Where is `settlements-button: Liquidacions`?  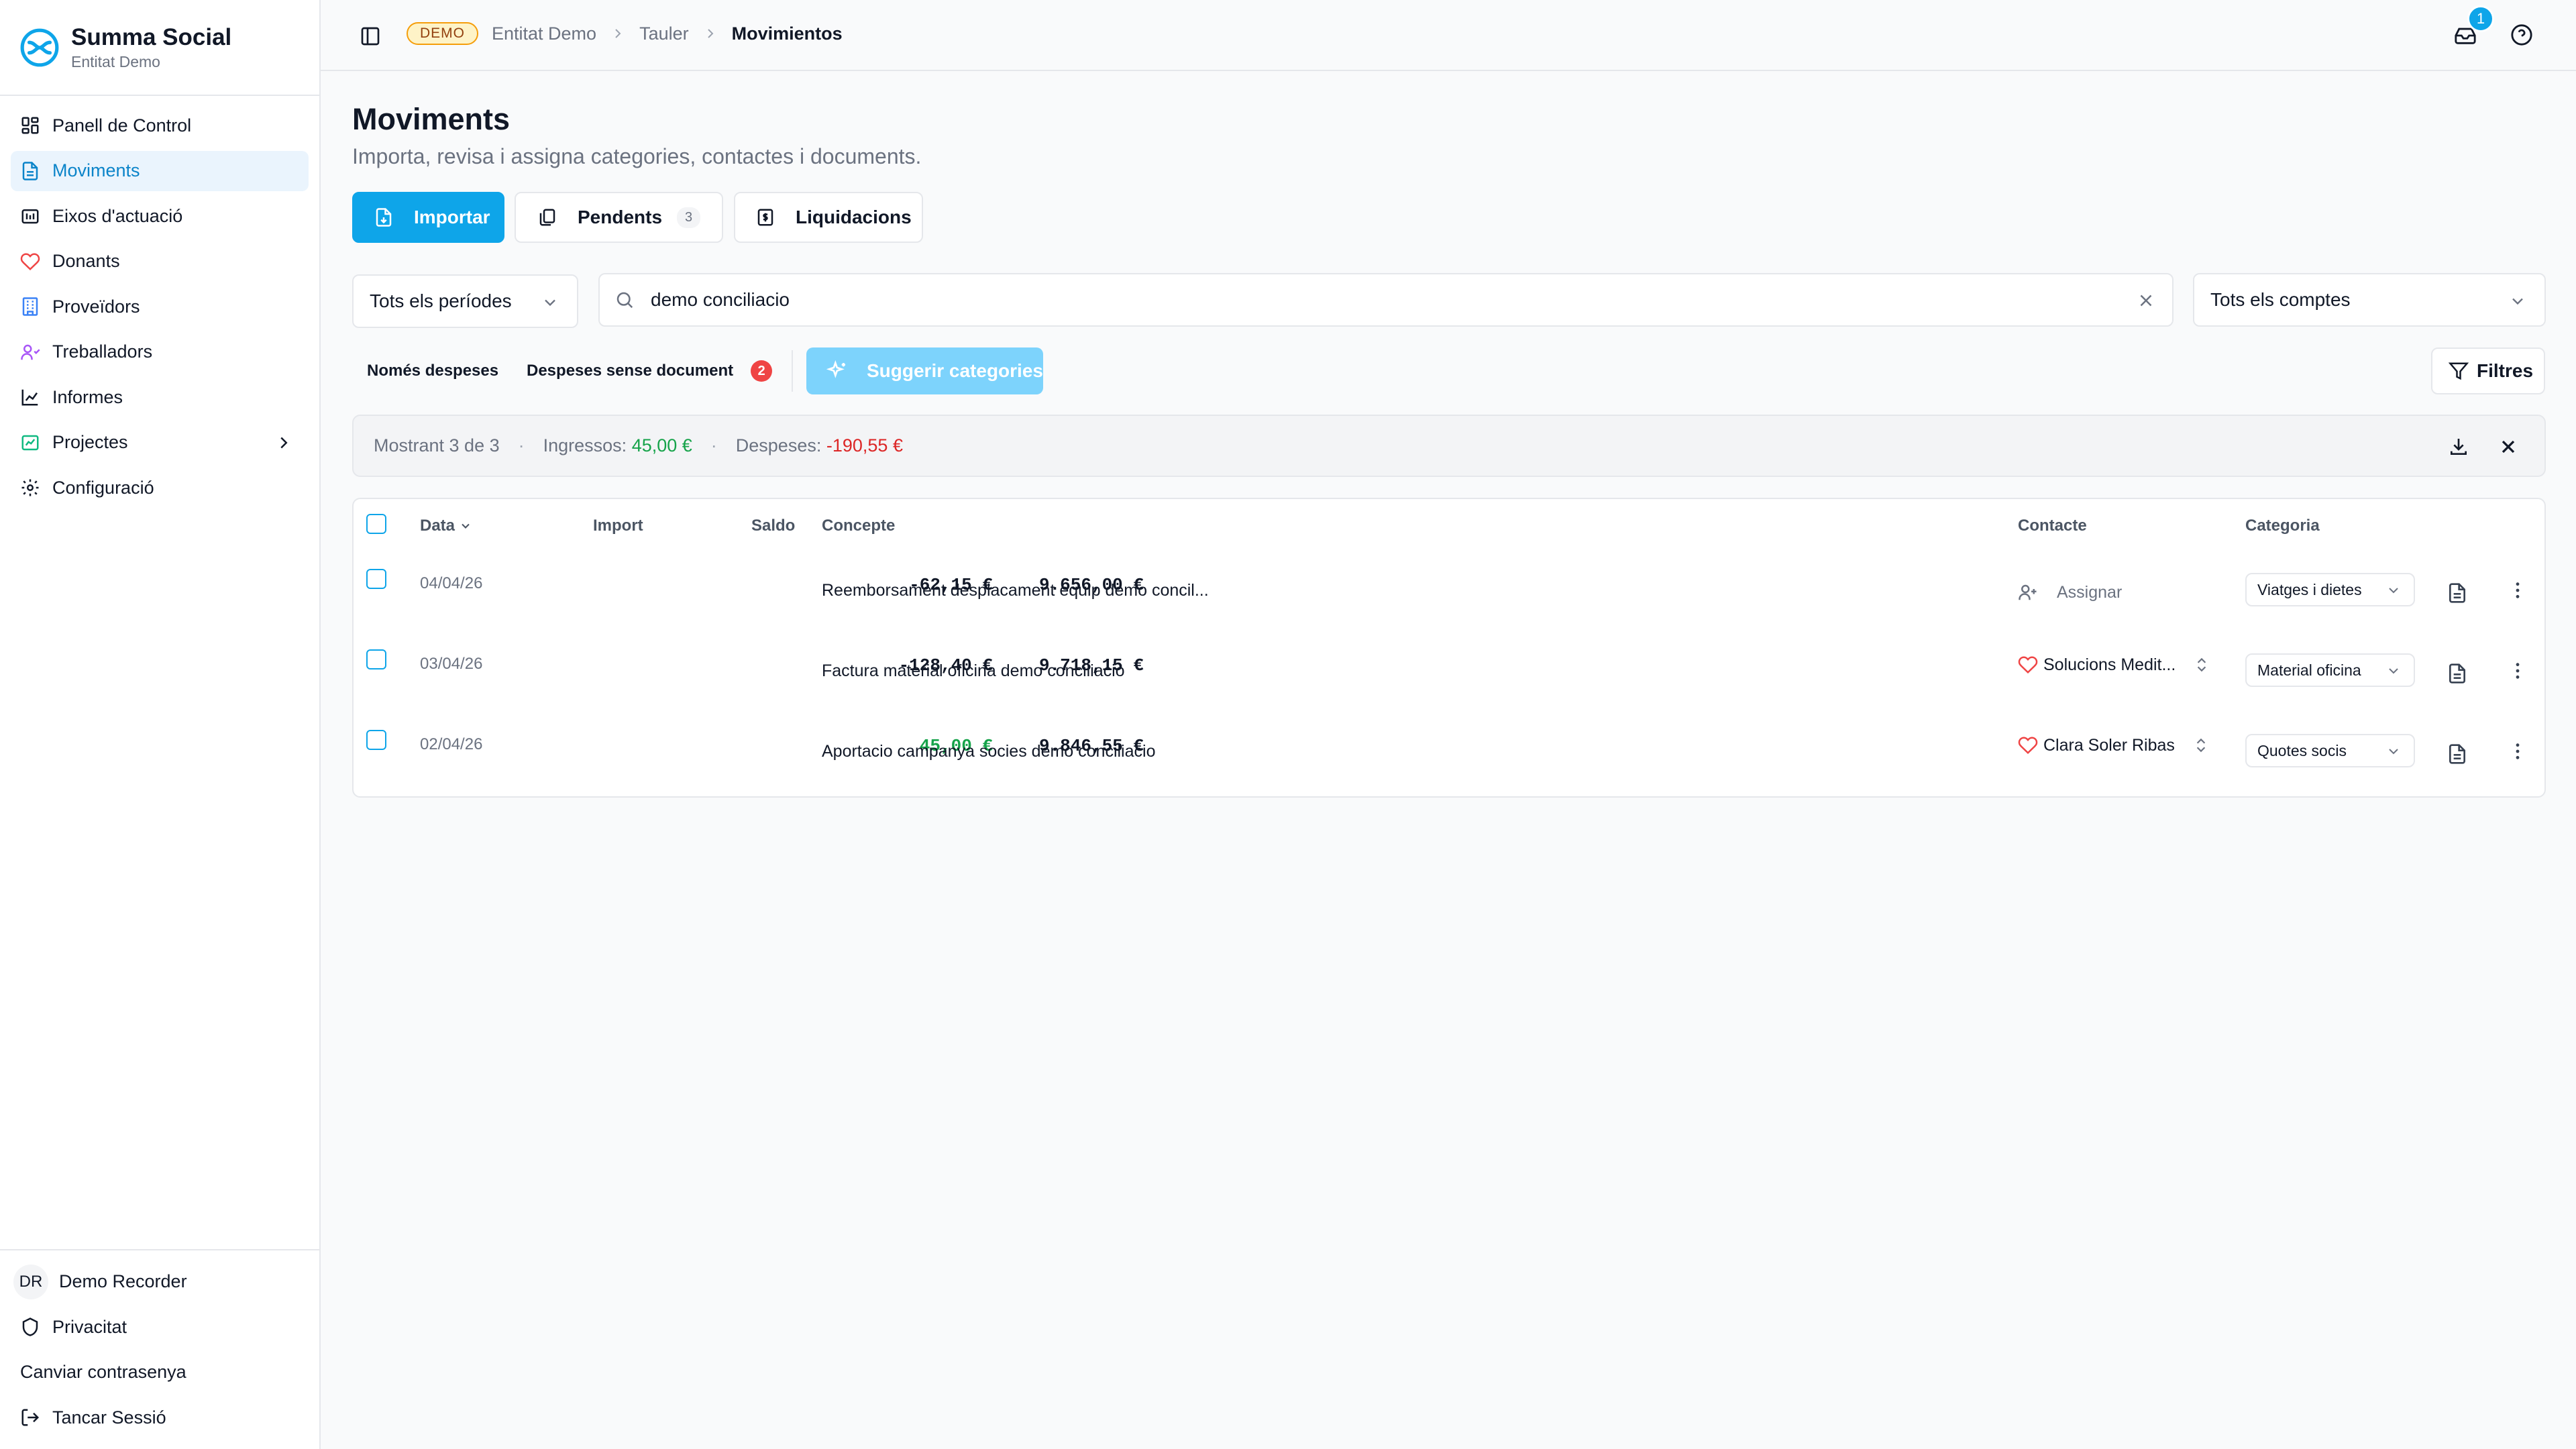
settlements-button: Liquidacions is located at coordinates (828, 217).